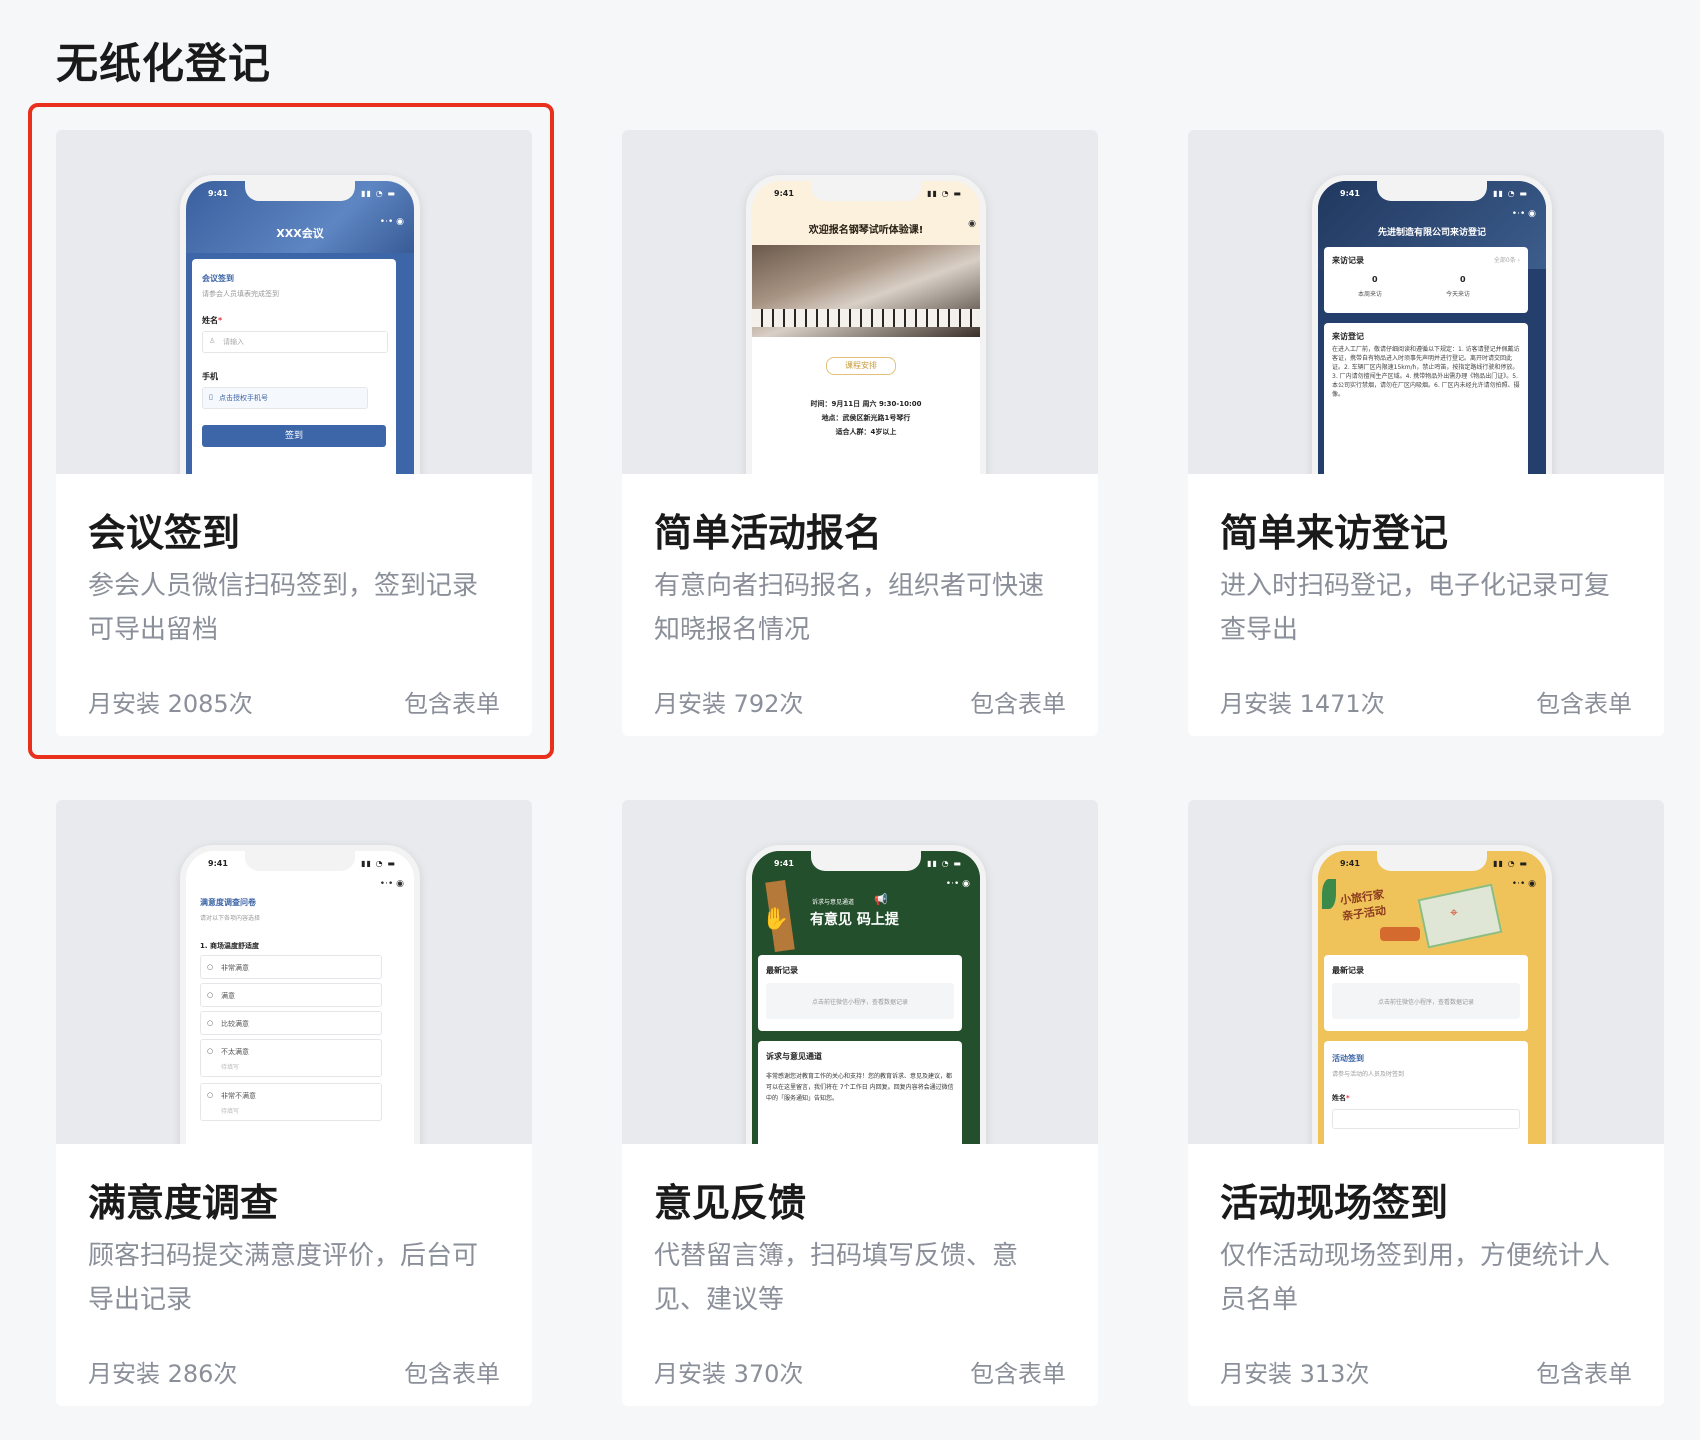  What do you see at coordinates (730, 1199) in the screenshot?
I see `card-title: 意见反馈` at bounding box center [730, 1199].